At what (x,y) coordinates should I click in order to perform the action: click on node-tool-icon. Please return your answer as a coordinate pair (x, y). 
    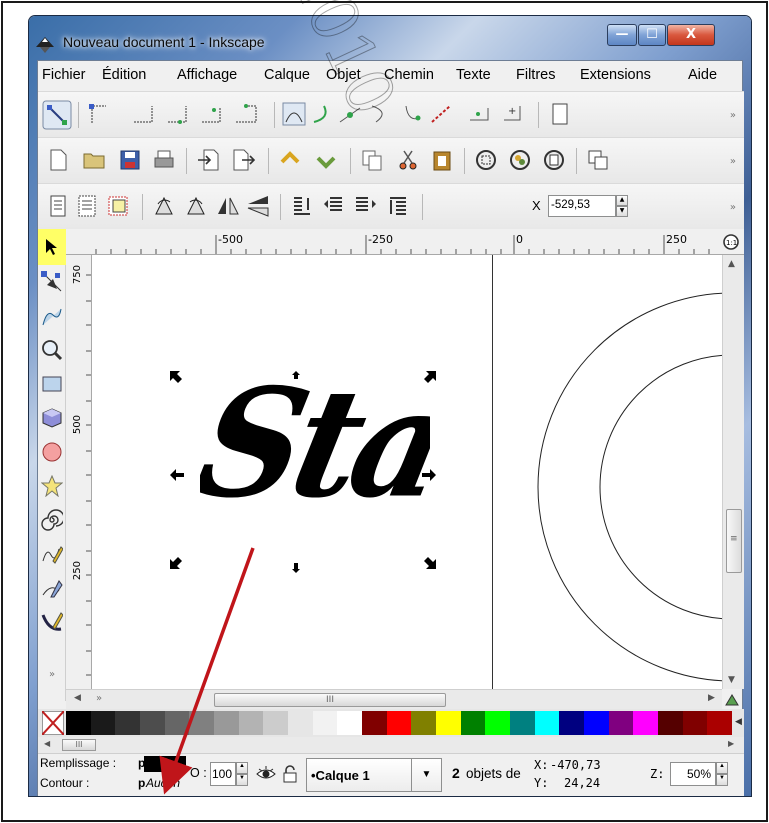
    Looking at the image, I should click on (52, 282).